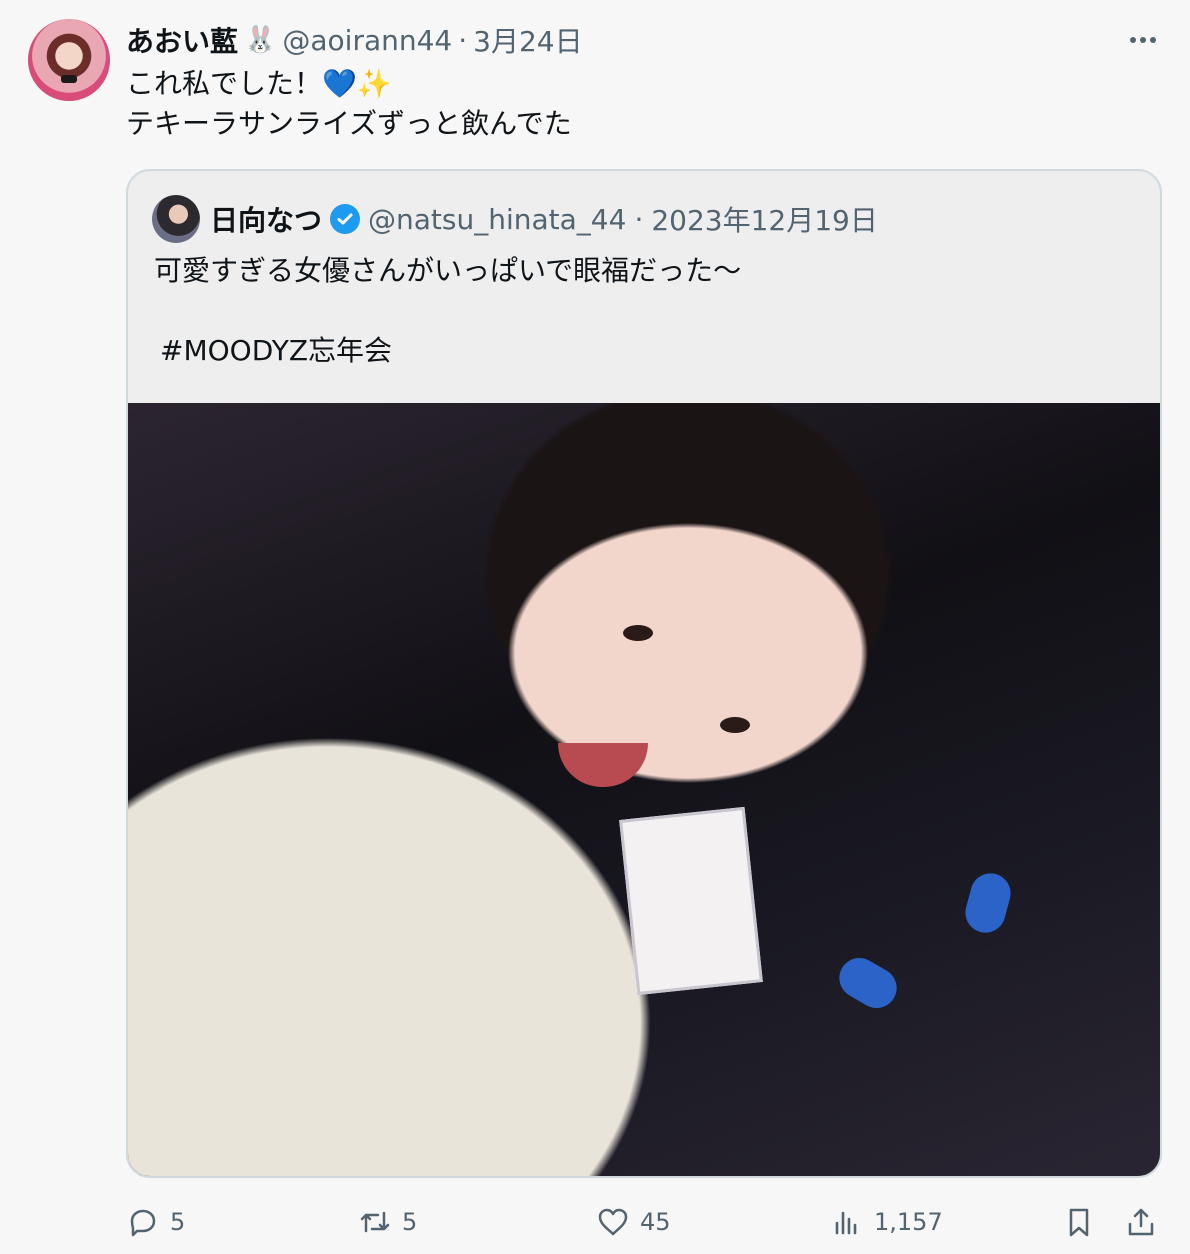 The height and width of the screenshot is (1254, 1190). I want to click on quoted-text-line1: 可愛すぎる女優さんがいっぱいで眼福だった〜, so click(448, 270).